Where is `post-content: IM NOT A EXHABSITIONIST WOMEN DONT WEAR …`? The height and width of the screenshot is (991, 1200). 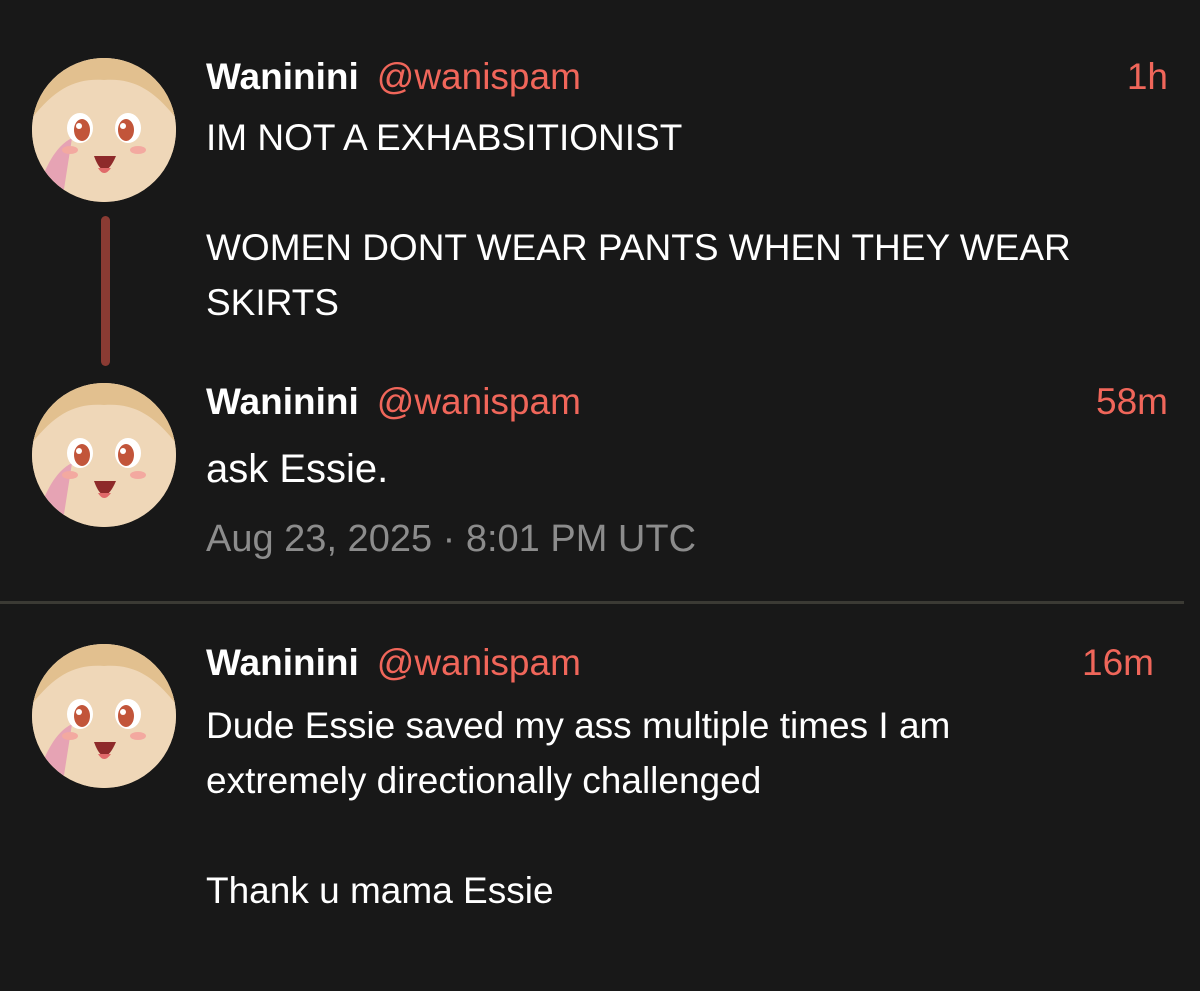 post-content: IM NOT A EXHABSITIONIST WOMEN DONT WEAR … is located at coordinates (638, 220).